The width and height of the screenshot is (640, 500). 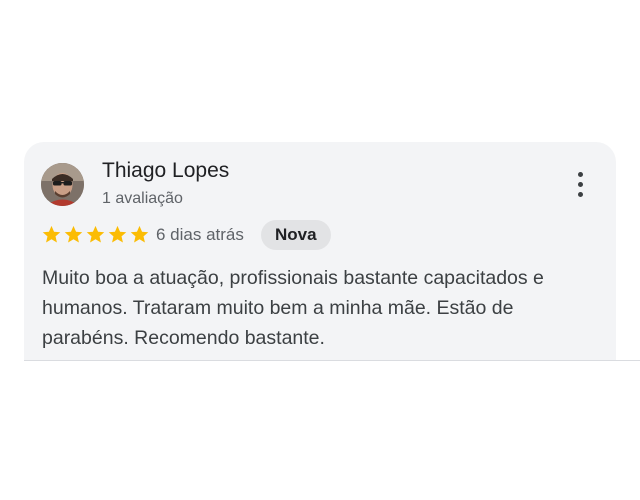 What do you see at coordinates (142, 198) in the screenshot?
I see `author-review-count: 1 avaliação` at bounding box center [142, 198].